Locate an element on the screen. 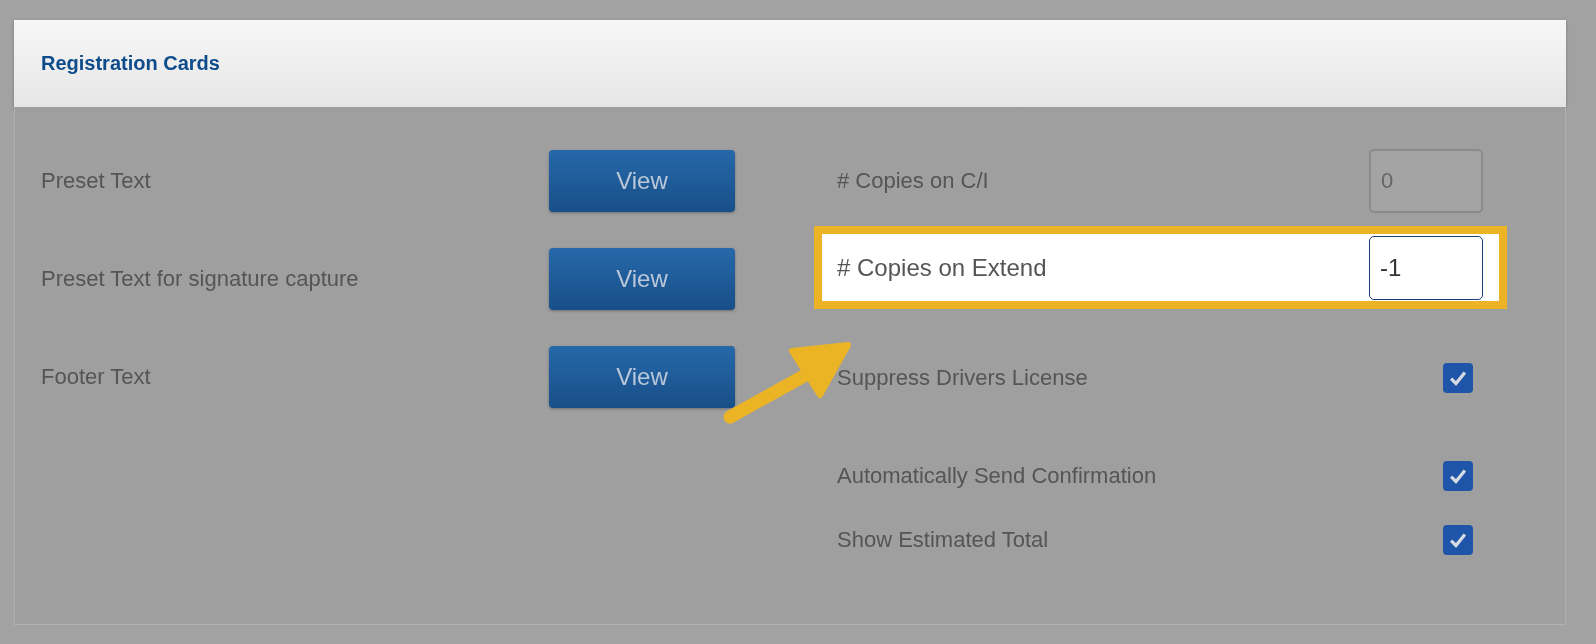 The image size is (1596, 644). setting-label: Preset Text is located at coordinates (96, 180).